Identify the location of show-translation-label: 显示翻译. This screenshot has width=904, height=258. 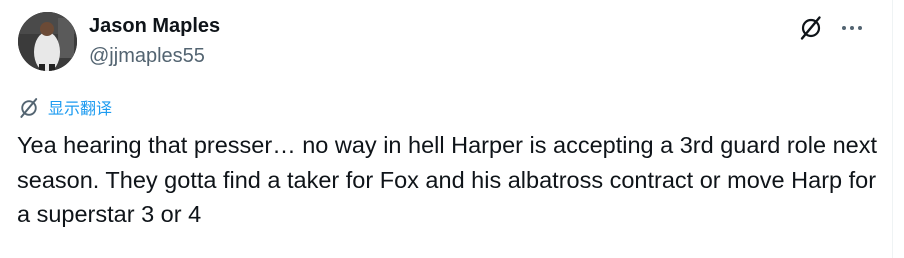
(80, 109).